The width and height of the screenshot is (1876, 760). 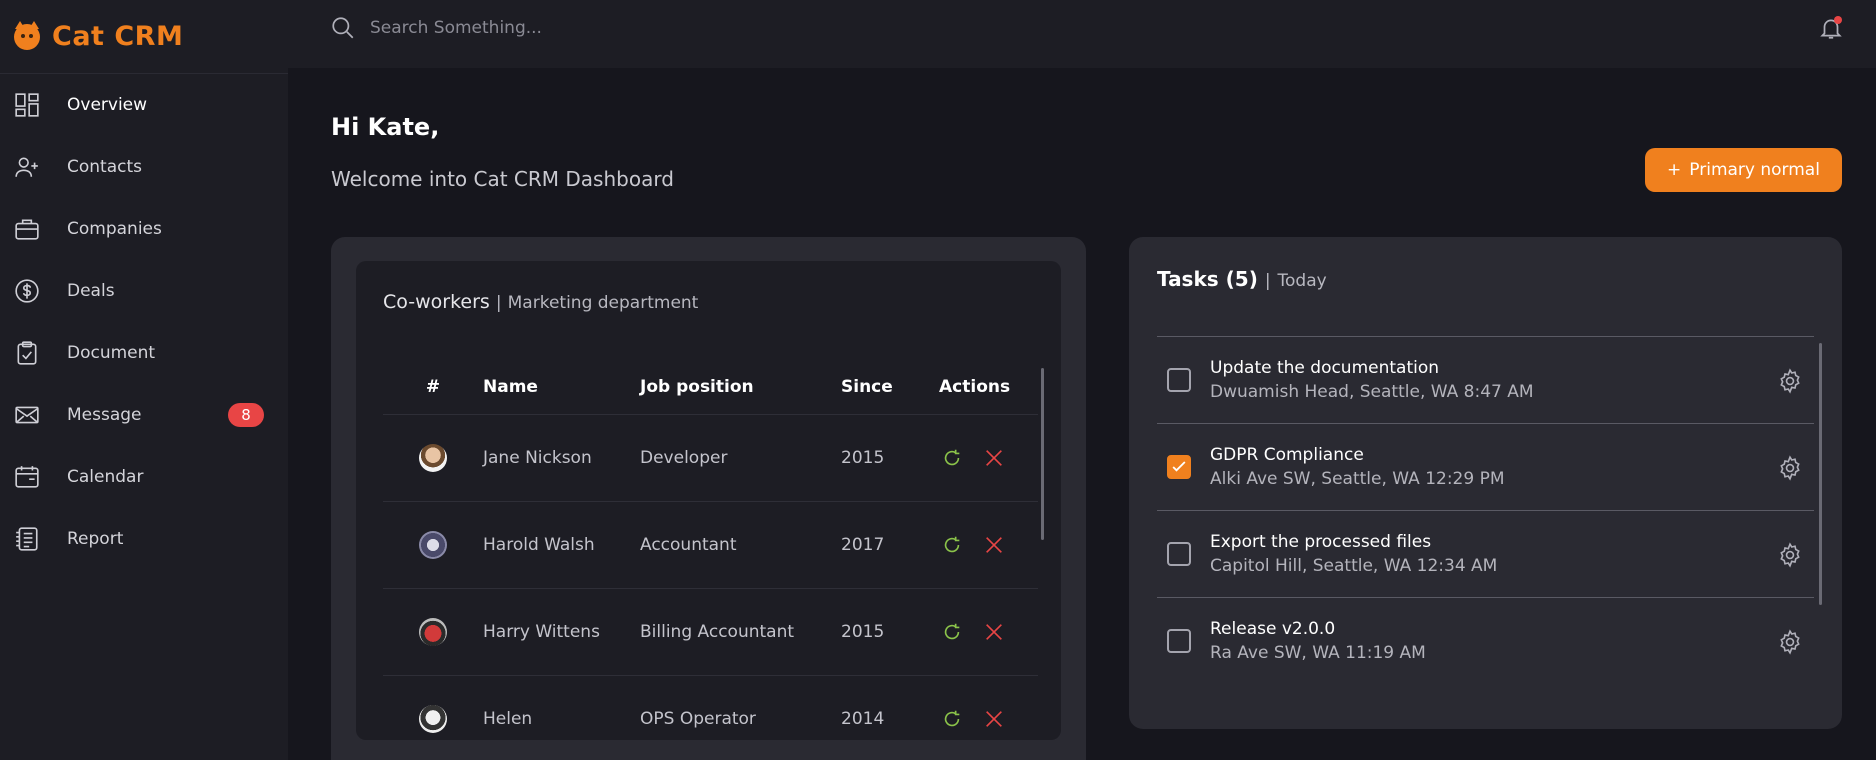 What do you see at coordinates (27, 353) in the screenshot?
I see `clipboard-icon` at bounding box center [27, 353].